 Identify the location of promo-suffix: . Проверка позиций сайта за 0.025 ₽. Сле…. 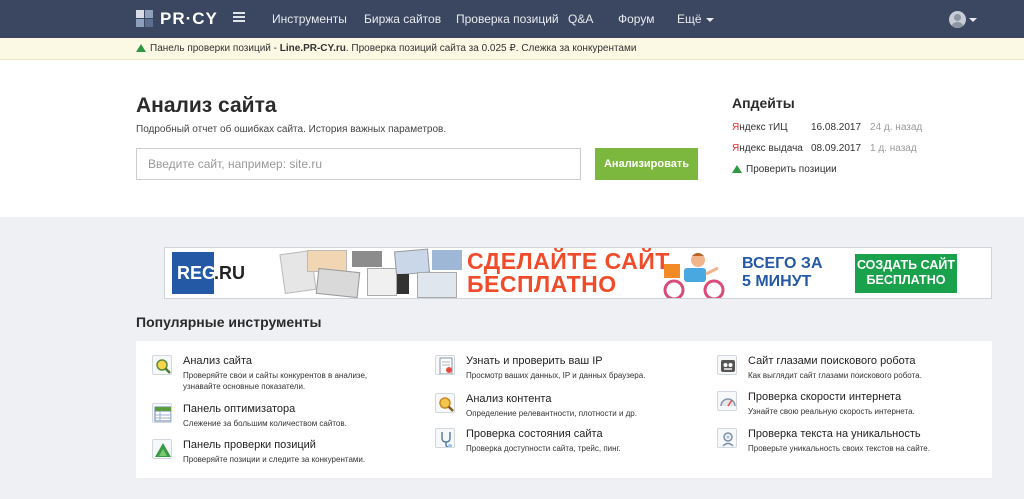
(491, 48).